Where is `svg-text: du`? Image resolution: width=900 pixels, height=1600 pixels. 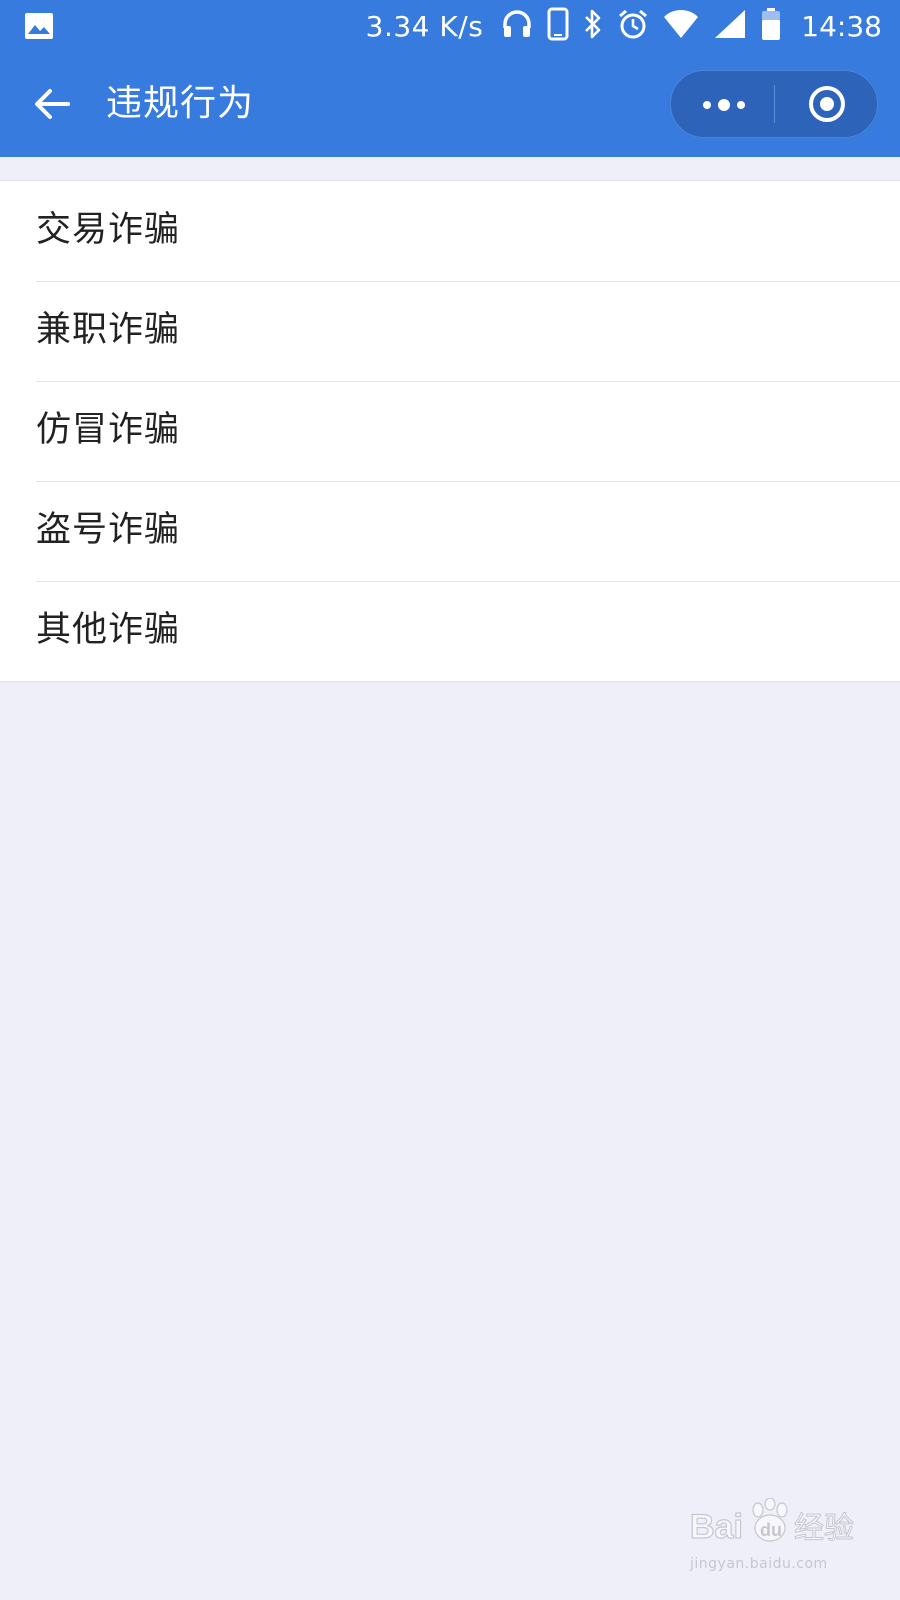
svg-text: du is located at coordinates (771, 1530).